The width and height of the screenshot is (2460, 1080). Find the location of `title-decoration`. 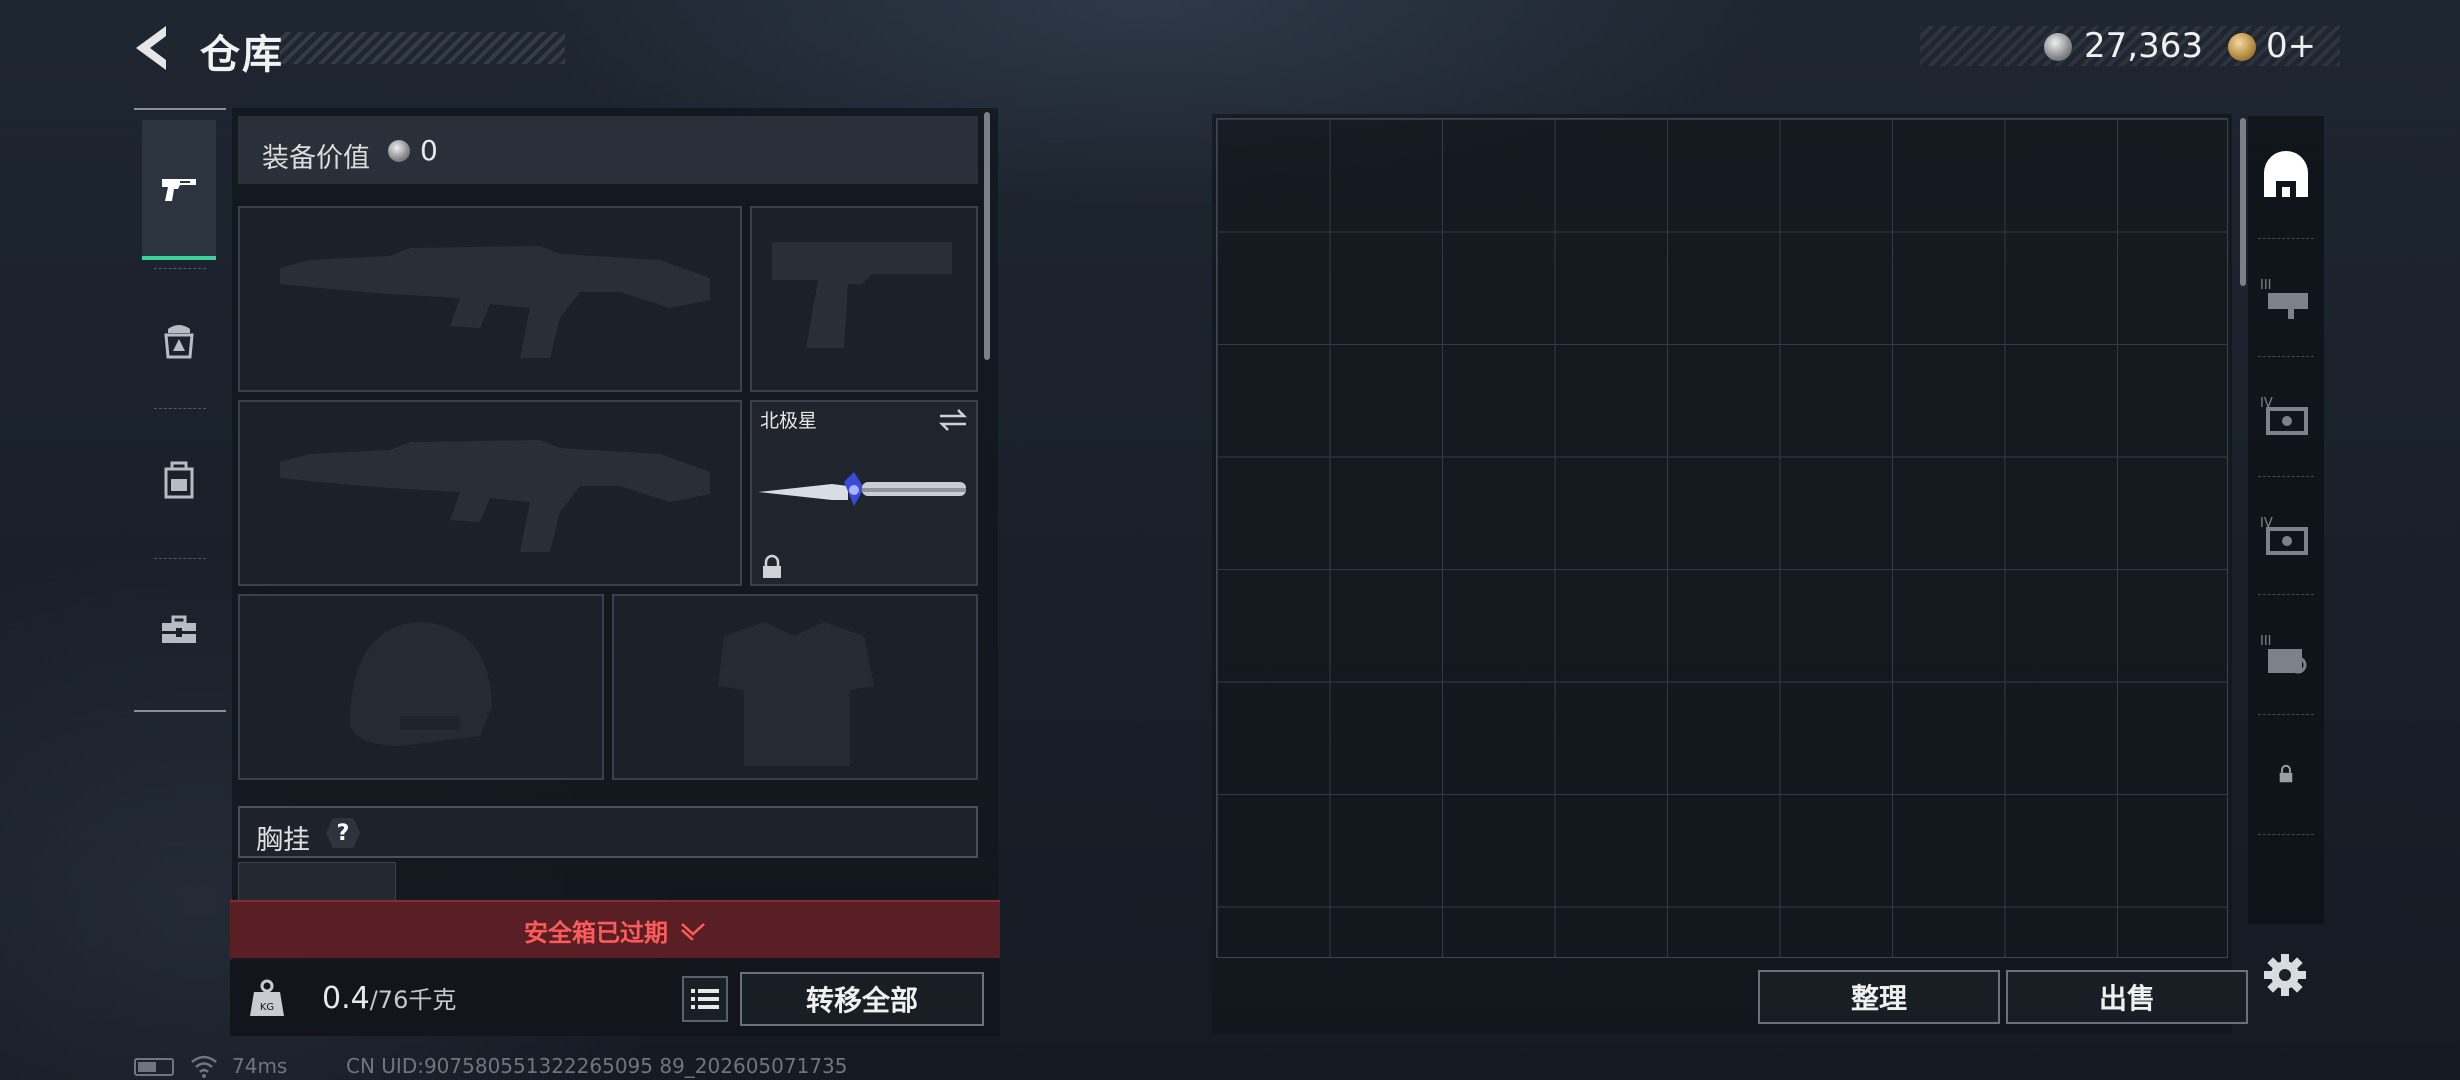

title-decoration is located at coordinates (422, 48).